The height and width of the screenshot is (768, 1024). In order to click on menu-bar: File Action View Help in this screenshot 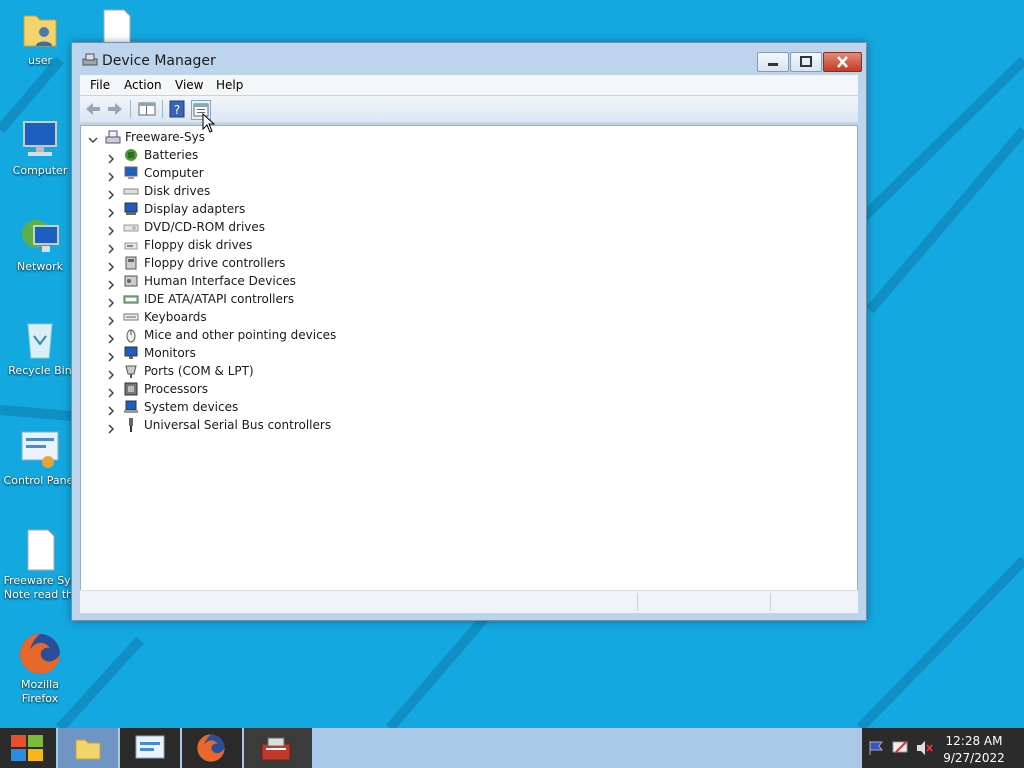, I will do `click(469, 85)`.